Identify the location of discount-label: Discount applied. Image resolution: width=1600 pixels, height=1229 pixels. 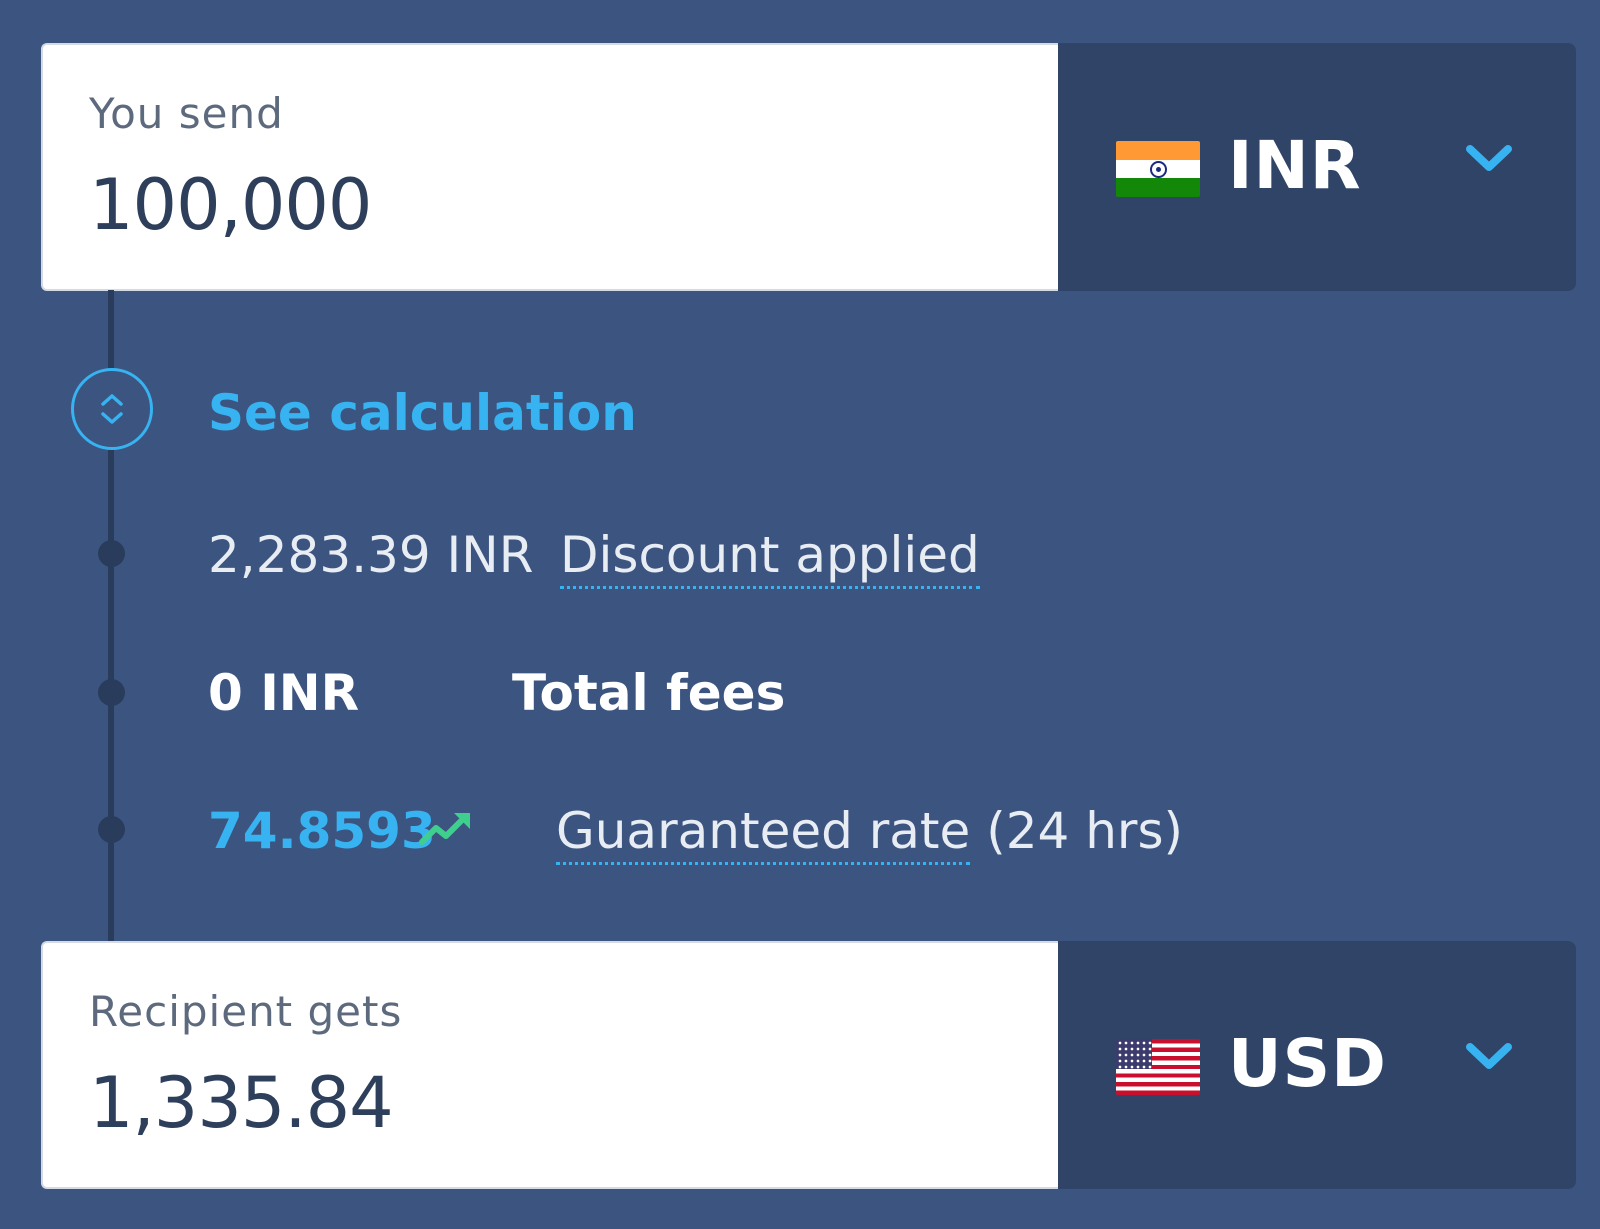
(770, 557).